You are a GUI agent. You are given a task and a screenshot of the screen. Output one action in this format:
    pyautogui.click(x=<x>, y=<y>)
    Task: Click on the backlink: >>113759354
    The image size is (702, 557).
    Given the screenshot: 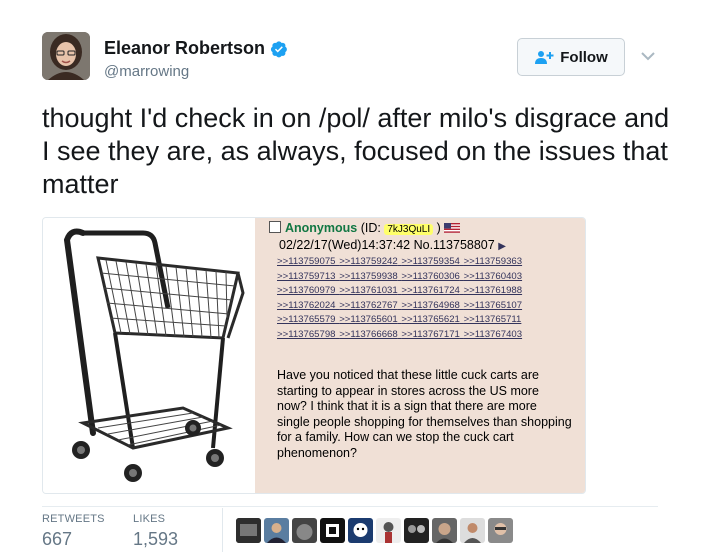 What is the action you would take?
    pyautogui.click(x=430, y=261)
    